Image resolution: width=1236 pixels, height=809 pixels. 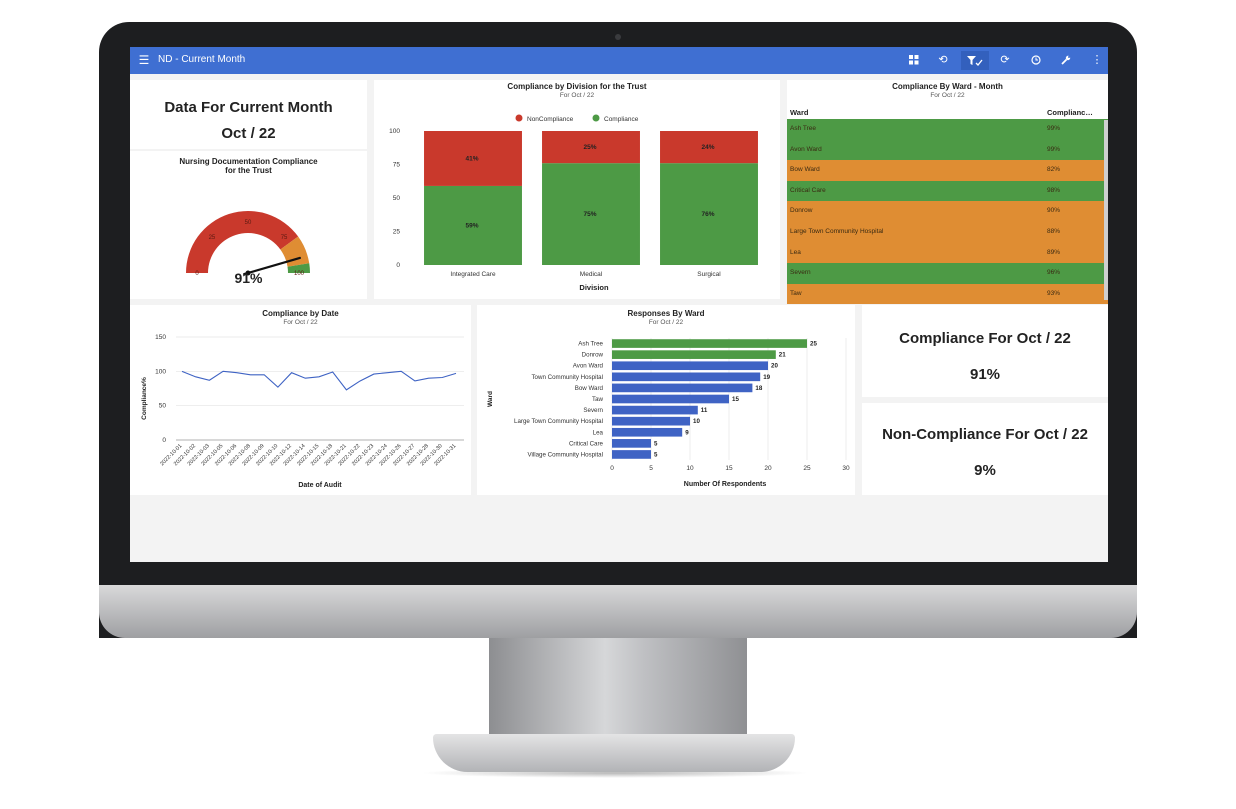 I want to click on ward-compliance-cell: 89%, so click(x=1054, y=252).